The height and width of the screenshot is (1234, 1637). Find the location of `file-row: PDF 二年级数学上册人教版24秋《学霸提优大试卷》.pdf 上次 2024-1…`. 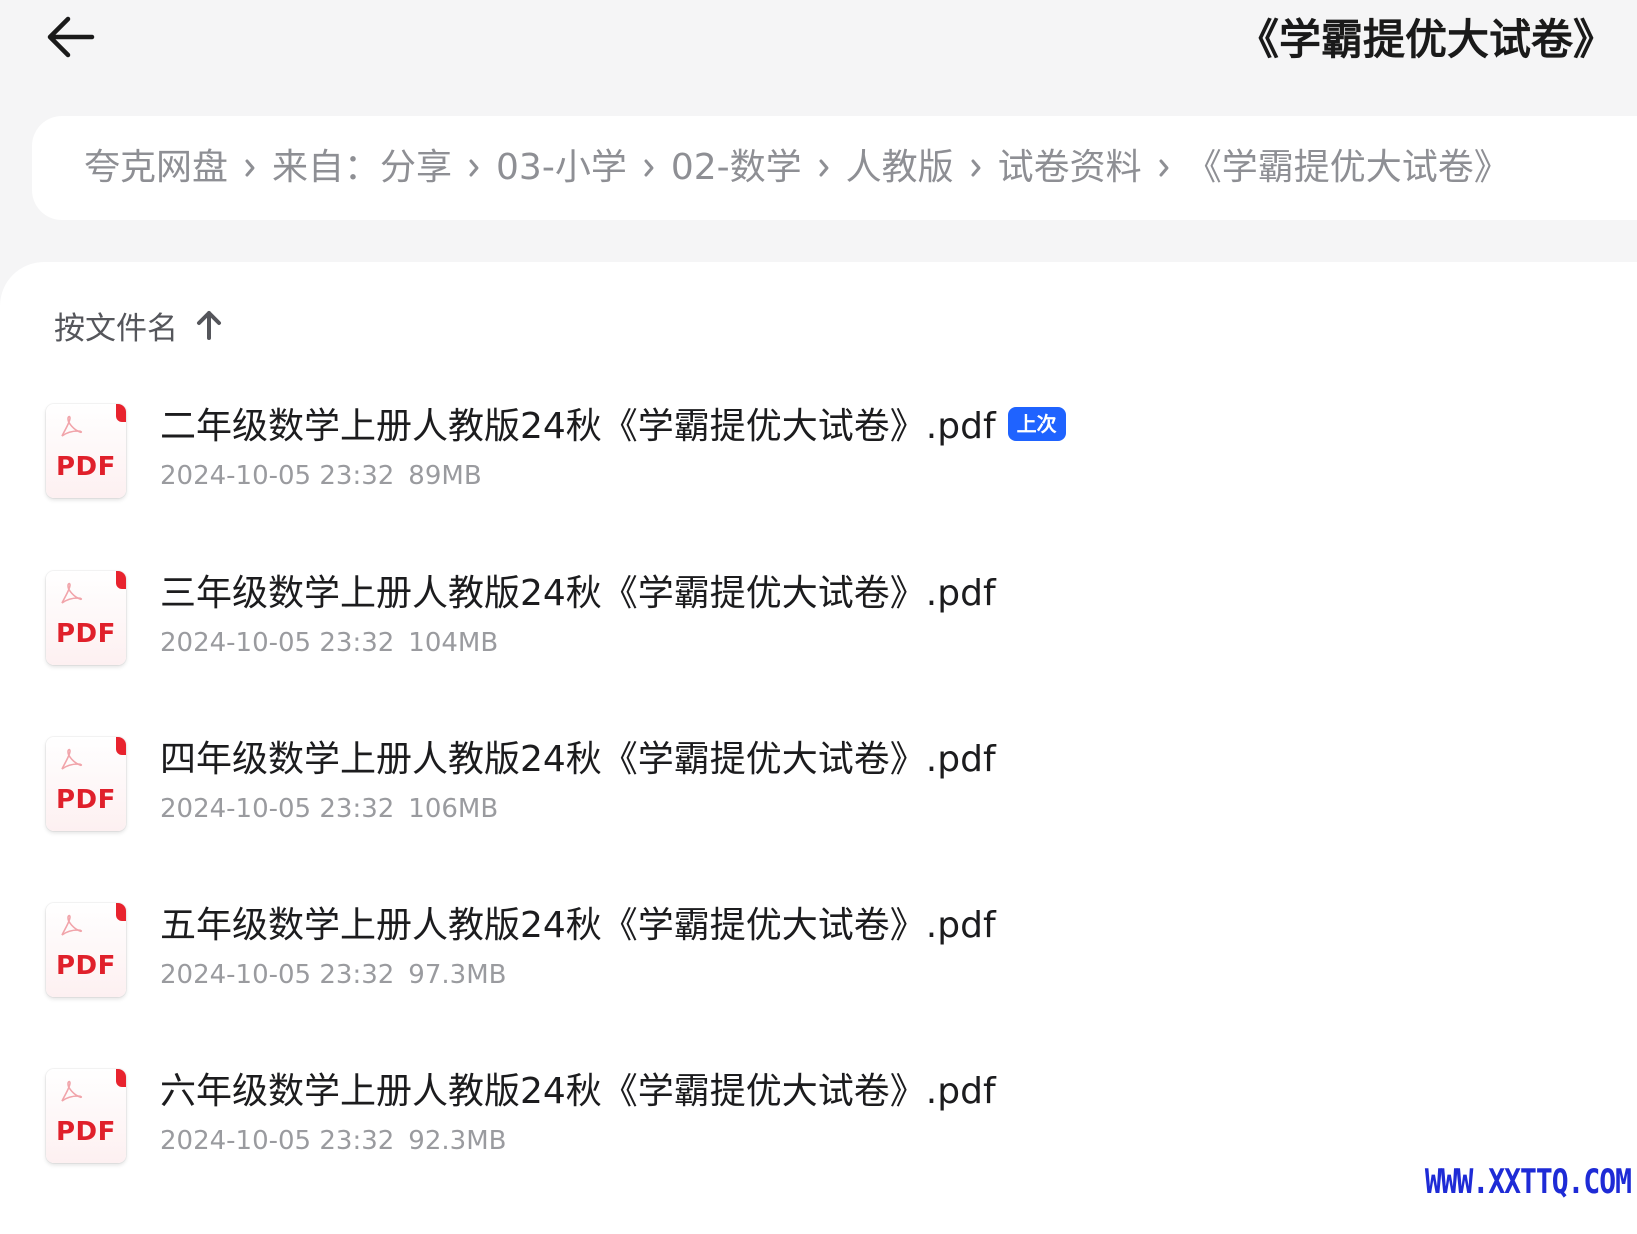

file-row: PDF 二年级数学上册人教版24秋《学霸提优大试卷》.pdf 上次 2024-1… is located at coordinates (818, 474).